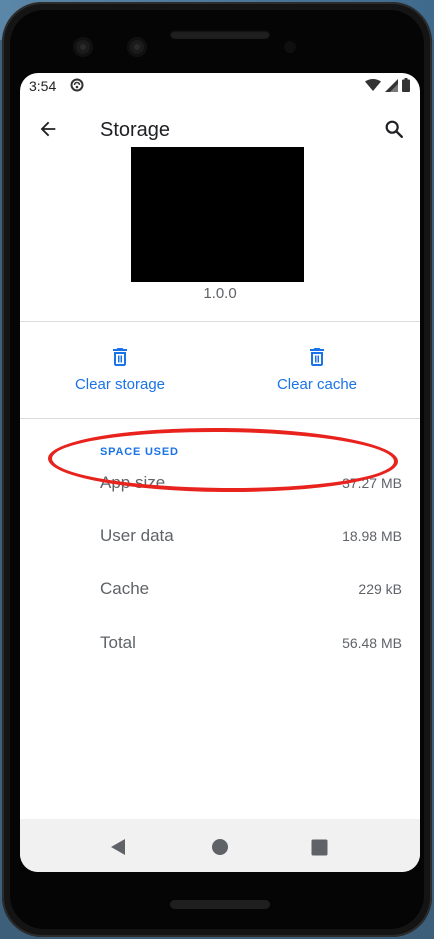 The height and width of the screenshot is (939, 434). I want to click on clear-storage-label: Clear storage, so click(120, 384).